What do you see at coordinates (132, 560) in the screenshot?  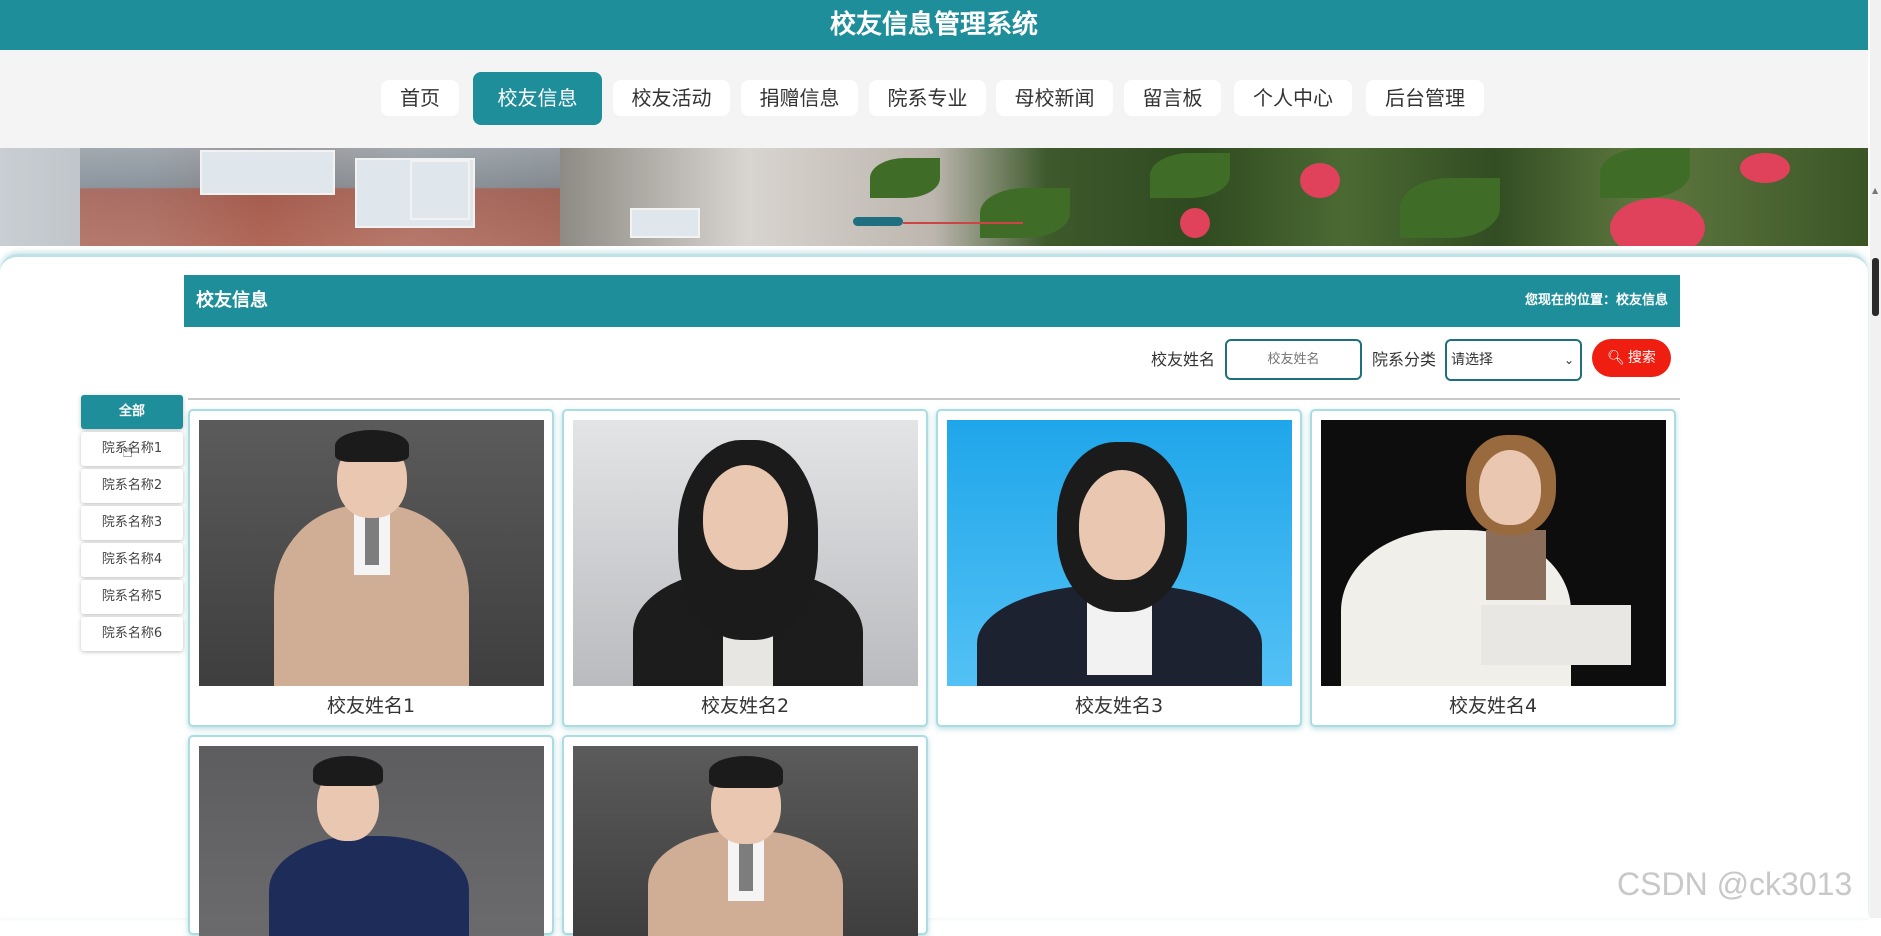 I see `category-item: 院系名称4` at bounding box center [132, 560].